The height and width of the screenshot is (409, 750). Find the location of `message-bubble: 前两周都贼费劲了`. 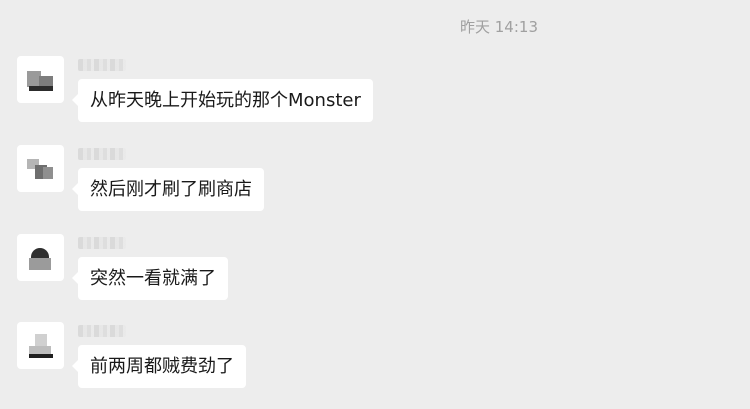

message-bubble: 前两周都贼费劲了 is located at coordinates (159, 366).